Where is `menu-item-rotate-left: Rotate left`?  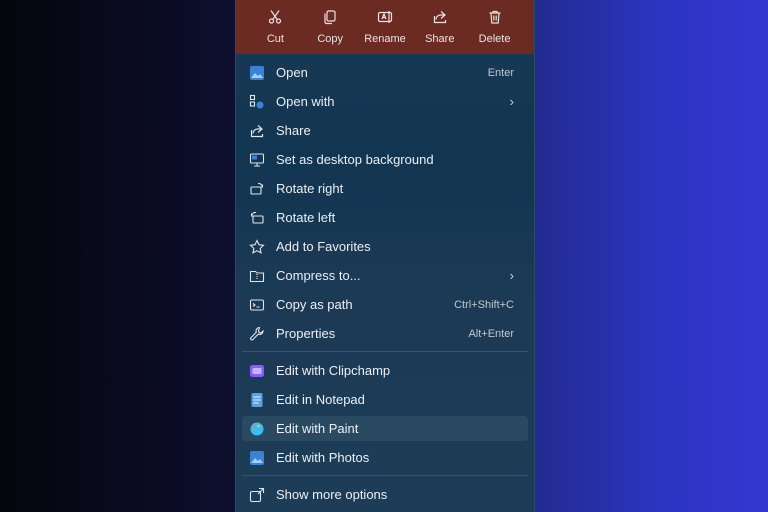 menu-item-rotate-left: Rotate left is located at coordinates (385, 217).